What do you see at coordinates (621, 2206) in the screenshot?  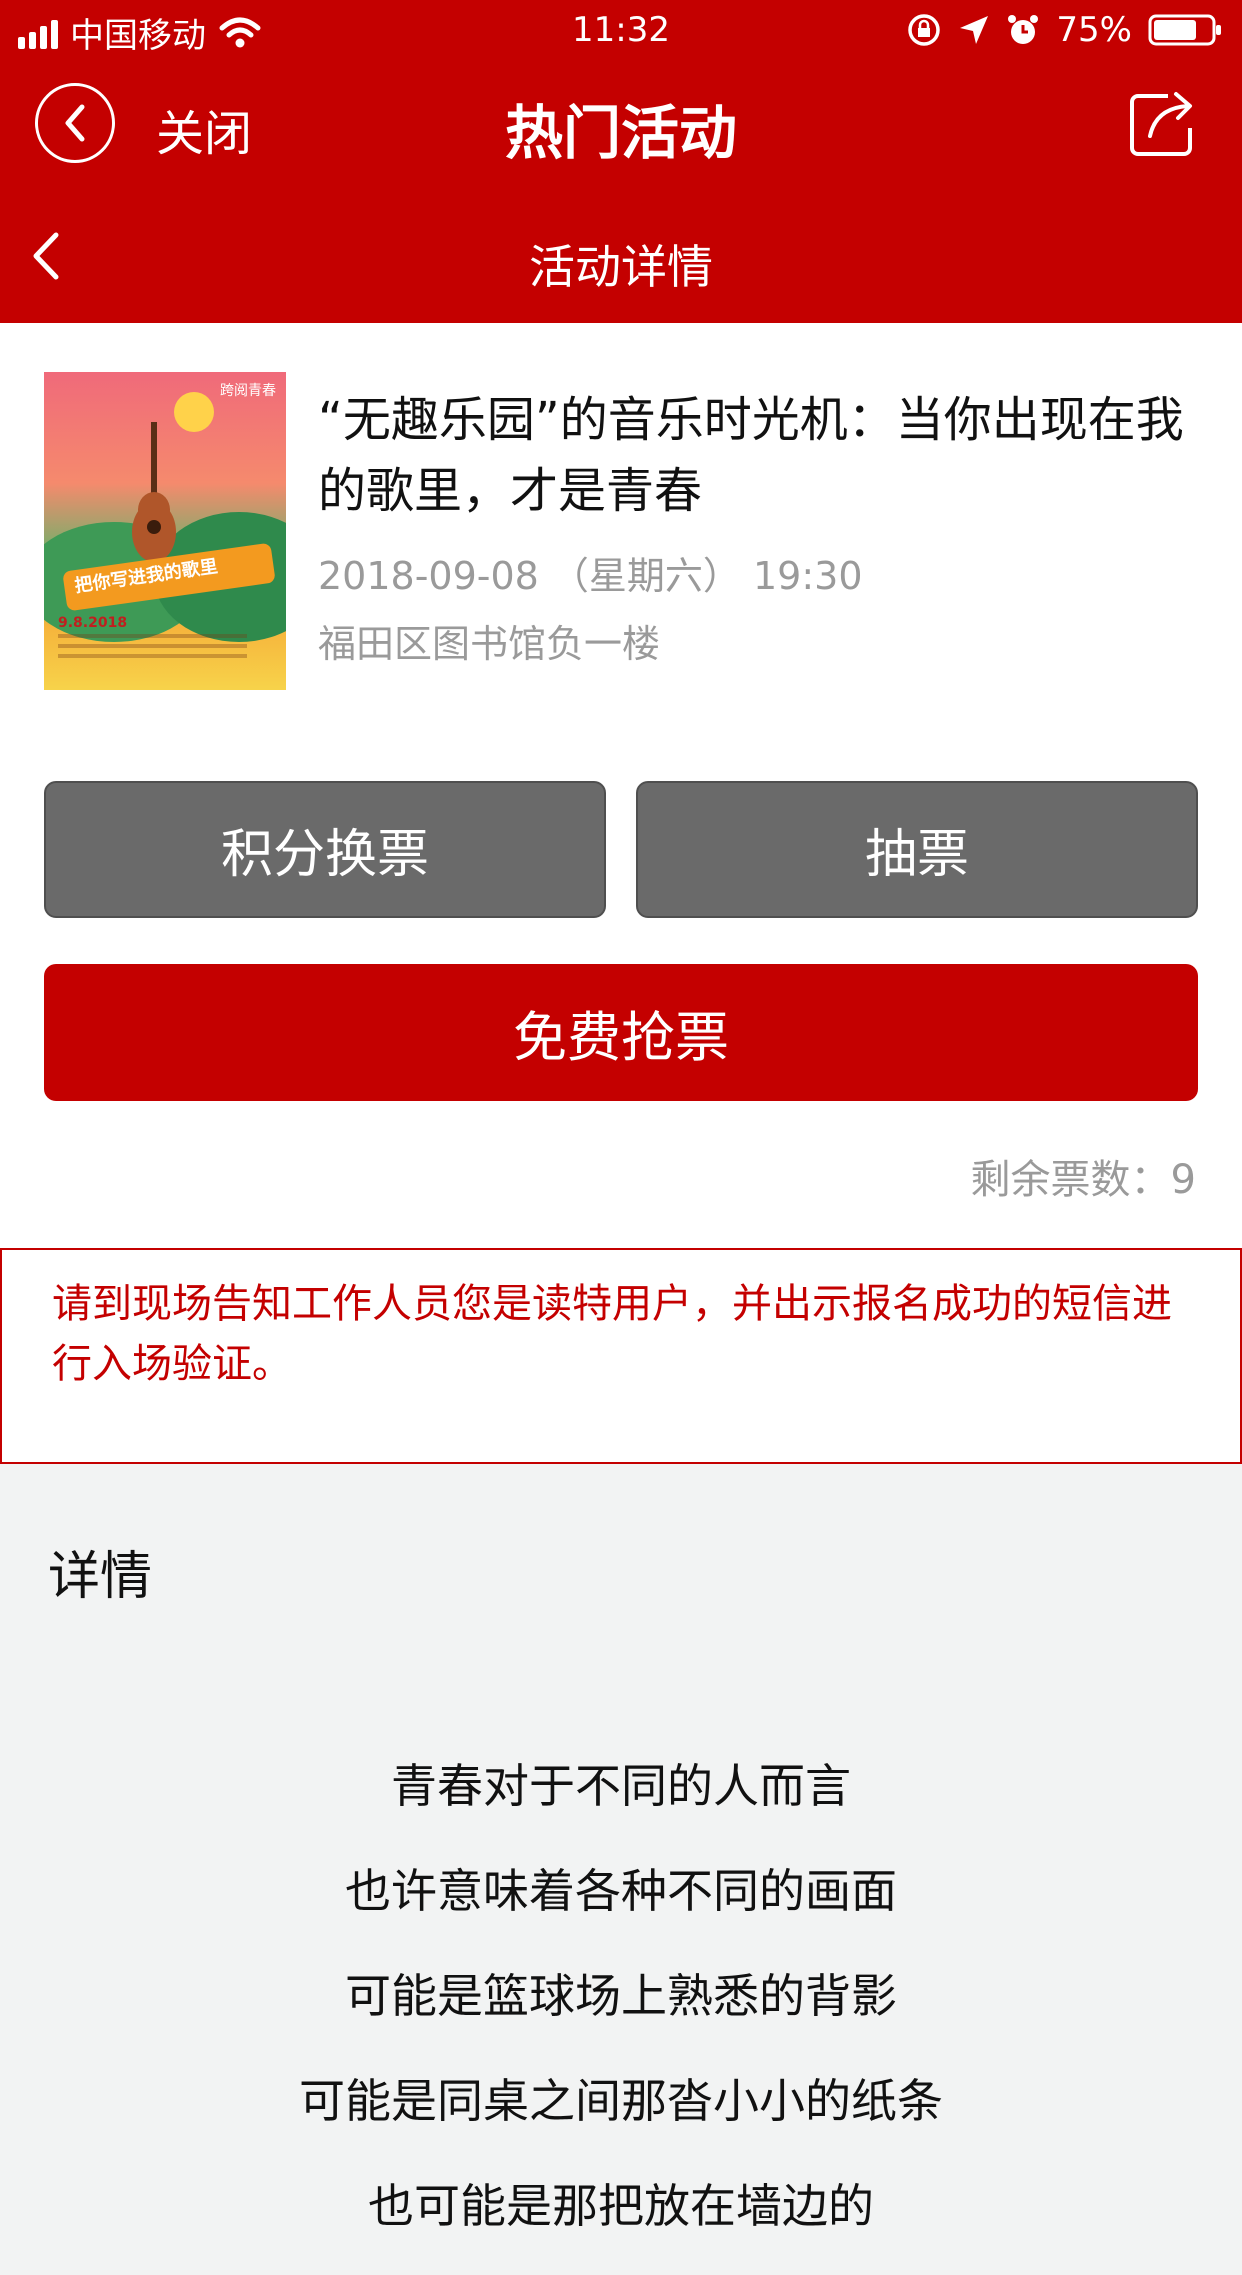 I see `poem-line: 也可能是那把放在墙边的` at bounding box center [621, 2206].